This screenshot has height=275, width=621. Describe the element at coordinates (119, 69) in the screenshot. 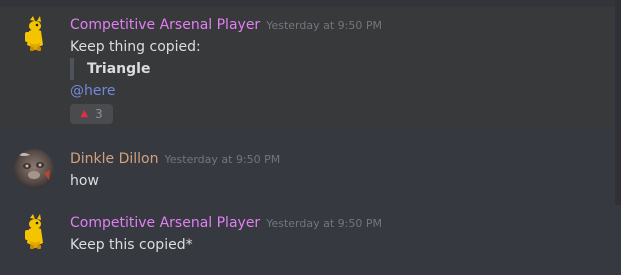

I see `quote-text: Triangle` at that location.